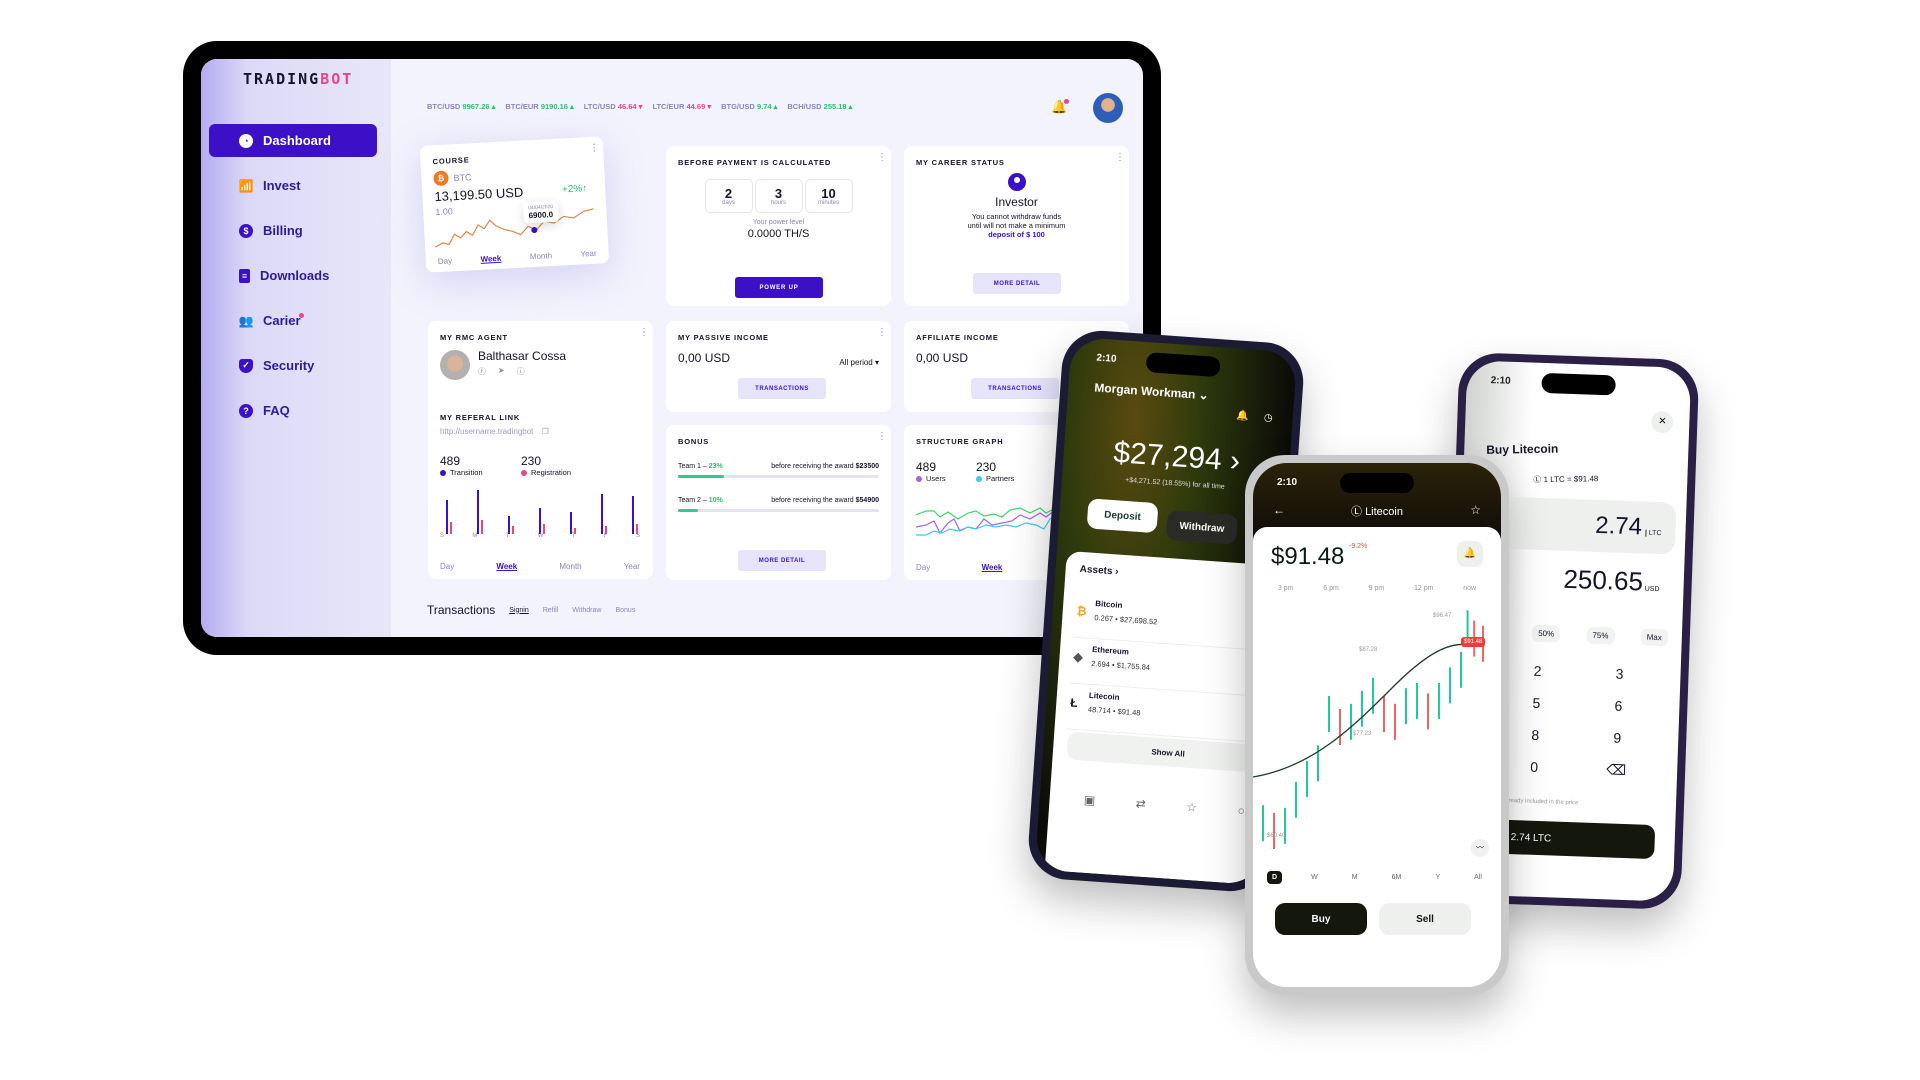  I want to click on wallet-icon: ▣, so click(1089, 800).